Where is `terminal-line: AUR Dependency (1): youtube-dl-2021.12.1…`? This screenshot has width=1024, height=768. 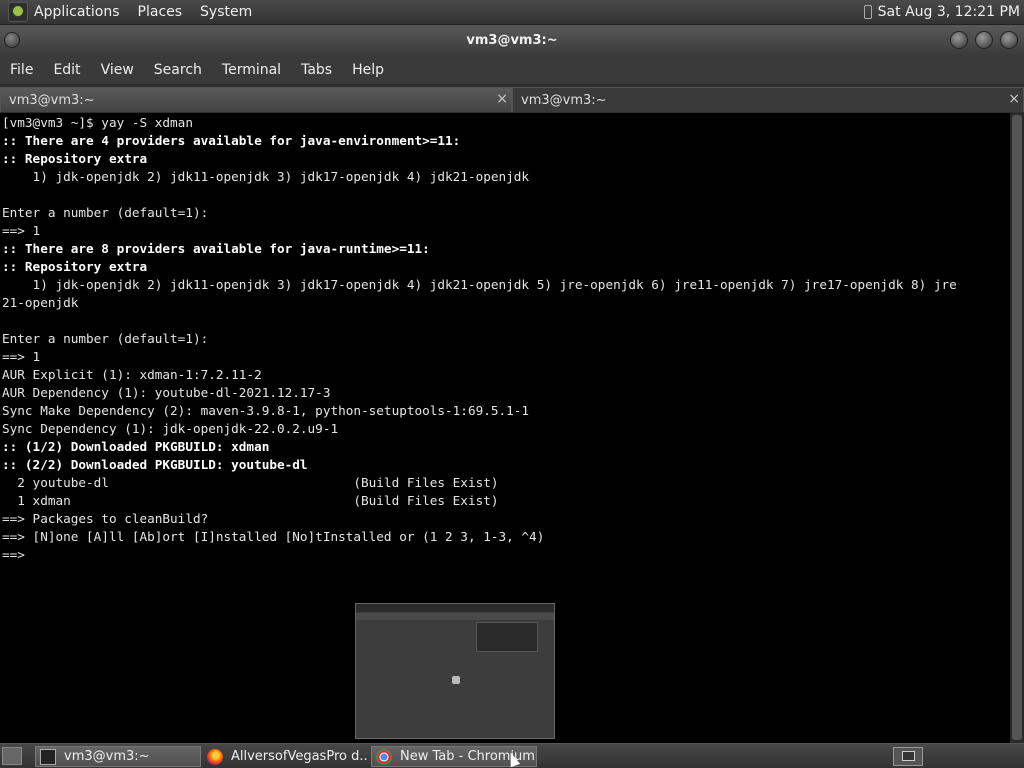
terminal-line: AUR Dependency (1): youtube-dl-2021.12.1… is located at coordinates (166, 392).